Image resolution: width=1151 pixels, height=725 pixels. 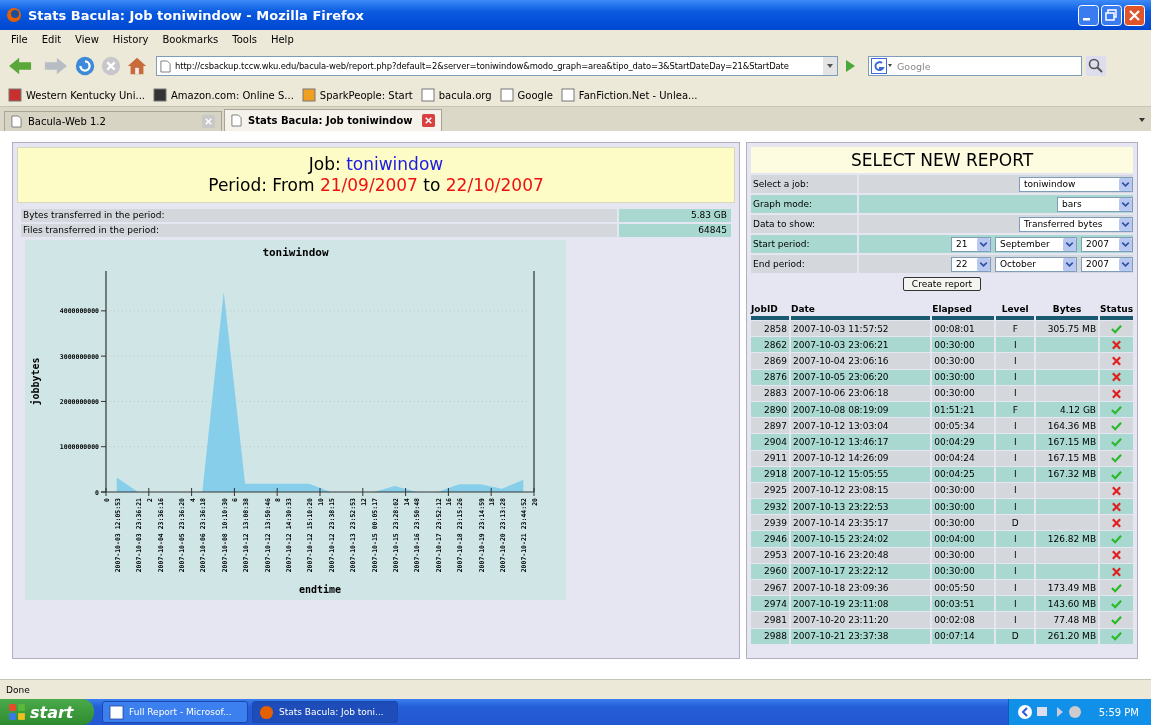 What do you see at coordinates (770, 538) in the screenshot?
I see `table-cell: 2946` at bounding box center [770, 538].